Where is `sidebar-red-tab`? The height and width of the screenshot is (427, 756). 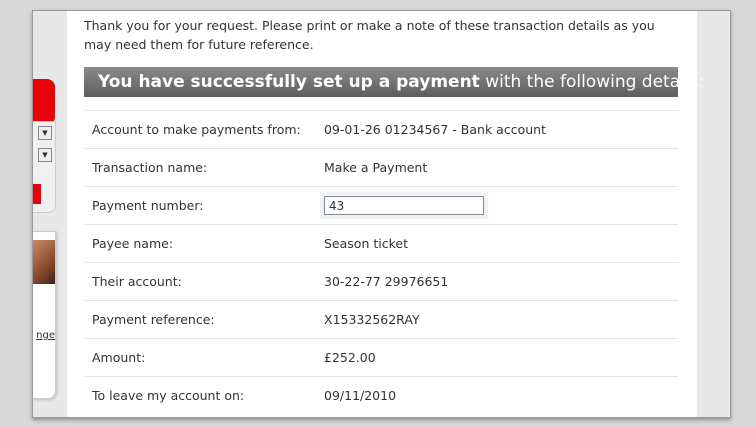
sidebar-red-tab is located at coordinates (44, 102).